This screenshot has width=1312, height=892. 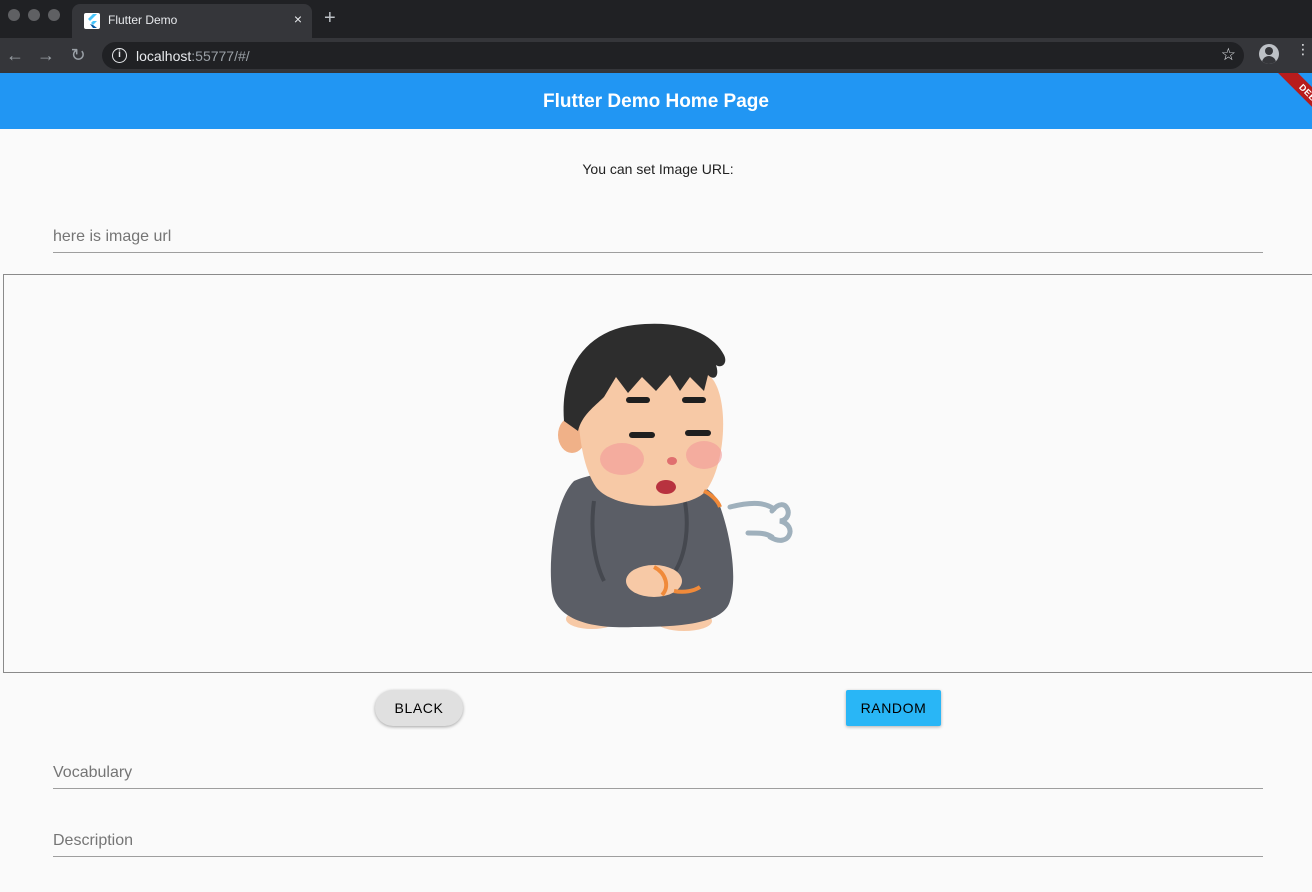 What do you see at coordinates (92, 21) in the screenshot?
I see `flutter-logo-icon` at bounding box center [92, 21].